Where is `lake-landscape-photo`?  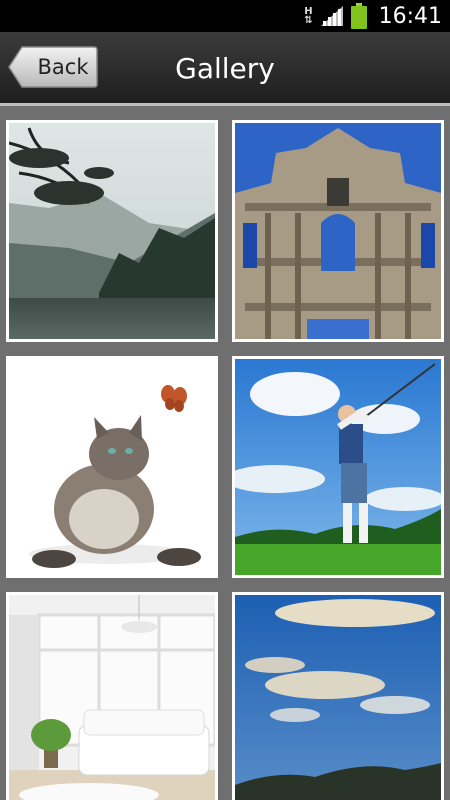 lake-landscape-photo is located at coordinates (112, 231).